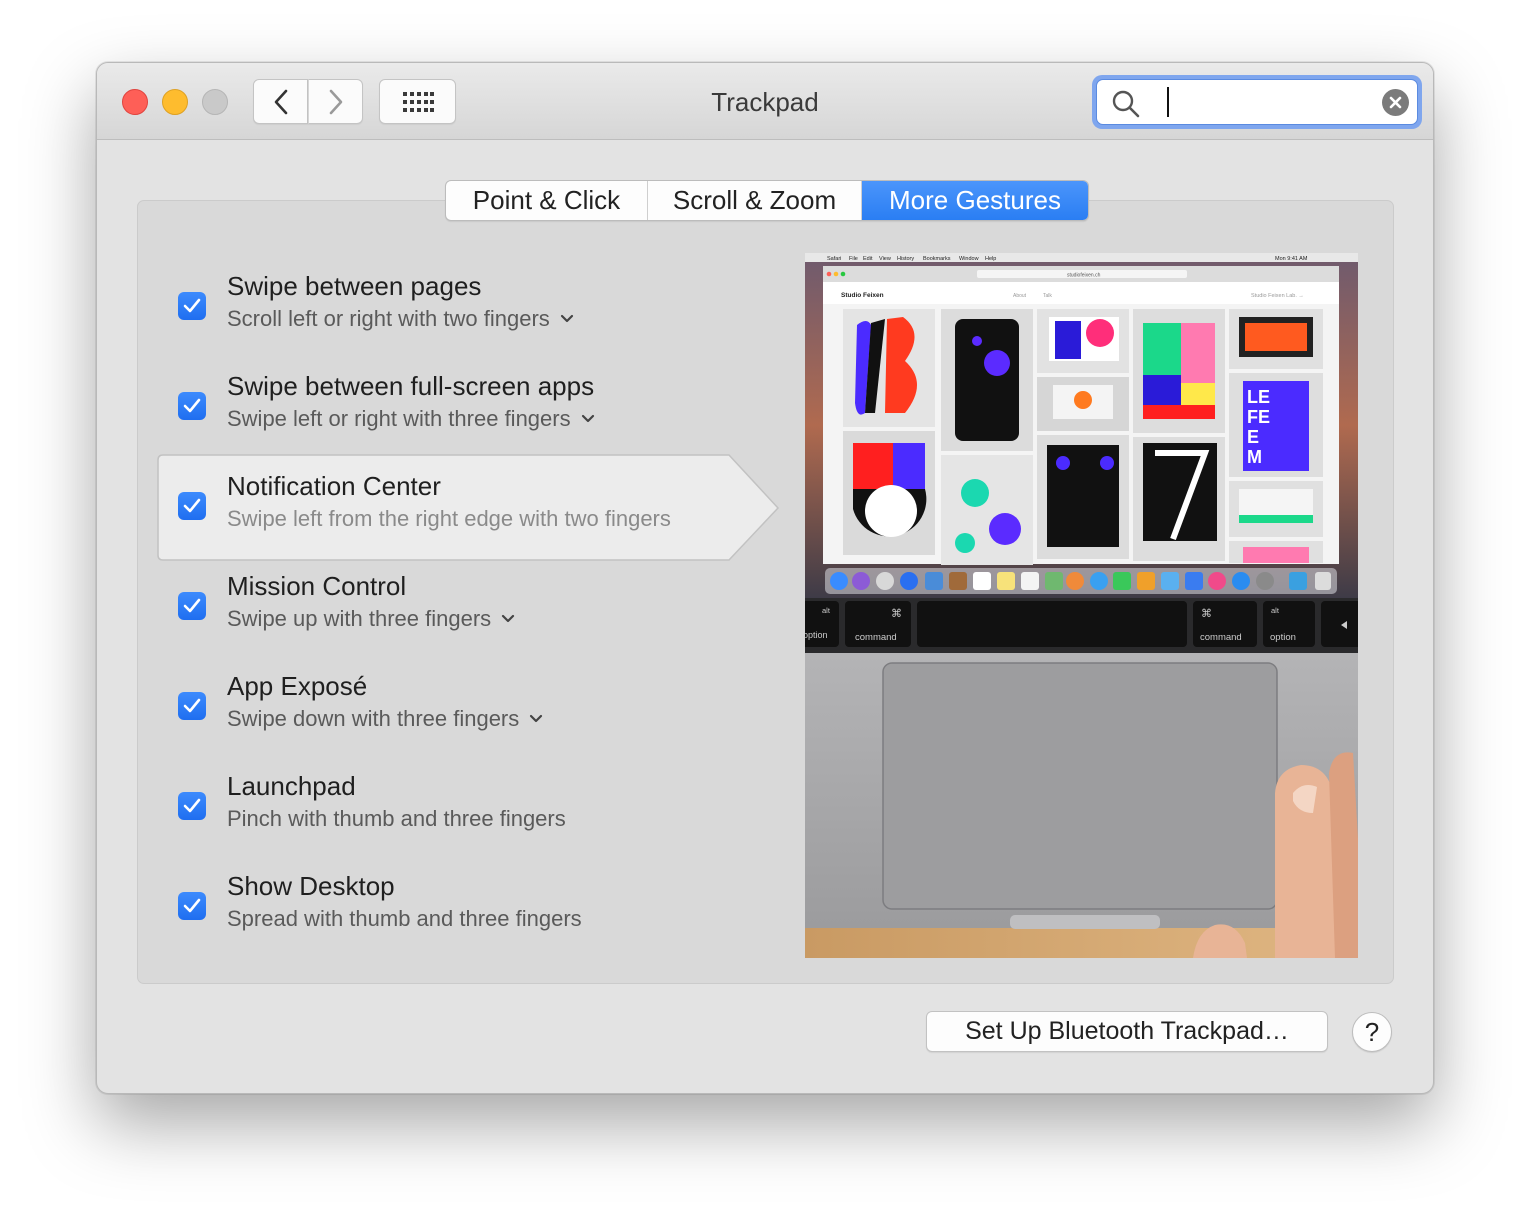 This screenshot has height=1227, width=1529. Describe the element at coordinates (388, 318) in the screenshot. I see `gesture-description: Scroll left or right with two fingers` at that location.